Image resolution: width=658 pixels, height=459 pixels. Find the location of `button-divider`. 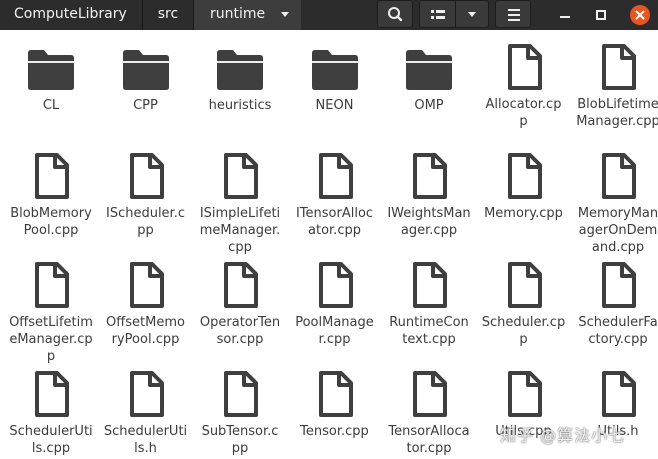

button-divider is located at coordinates (455, 14).